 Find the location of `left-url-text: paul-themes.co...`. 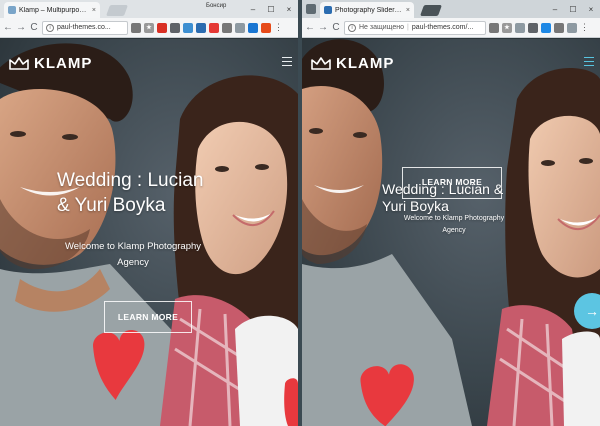

left-url-text: paul-themes.co... is located at coordinates (84, 27).